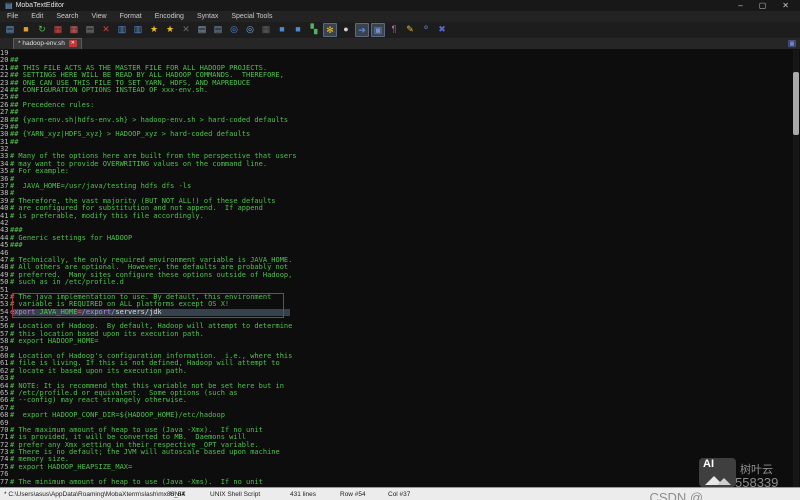 The width and height of the screenshot is (800, 500). Describe the element at coordinates (400, 104) in the screenshot. I see `code-line-26: 26 ## Precedence rules:` at that location.